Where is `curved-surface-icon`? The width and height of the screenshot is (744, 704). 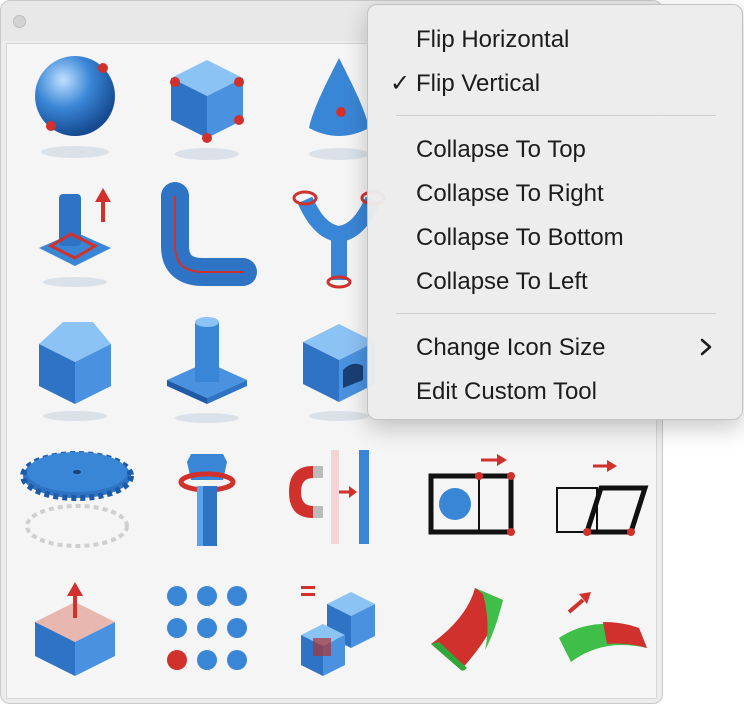
curved-surface-icon is located at coordinates (467, 629).